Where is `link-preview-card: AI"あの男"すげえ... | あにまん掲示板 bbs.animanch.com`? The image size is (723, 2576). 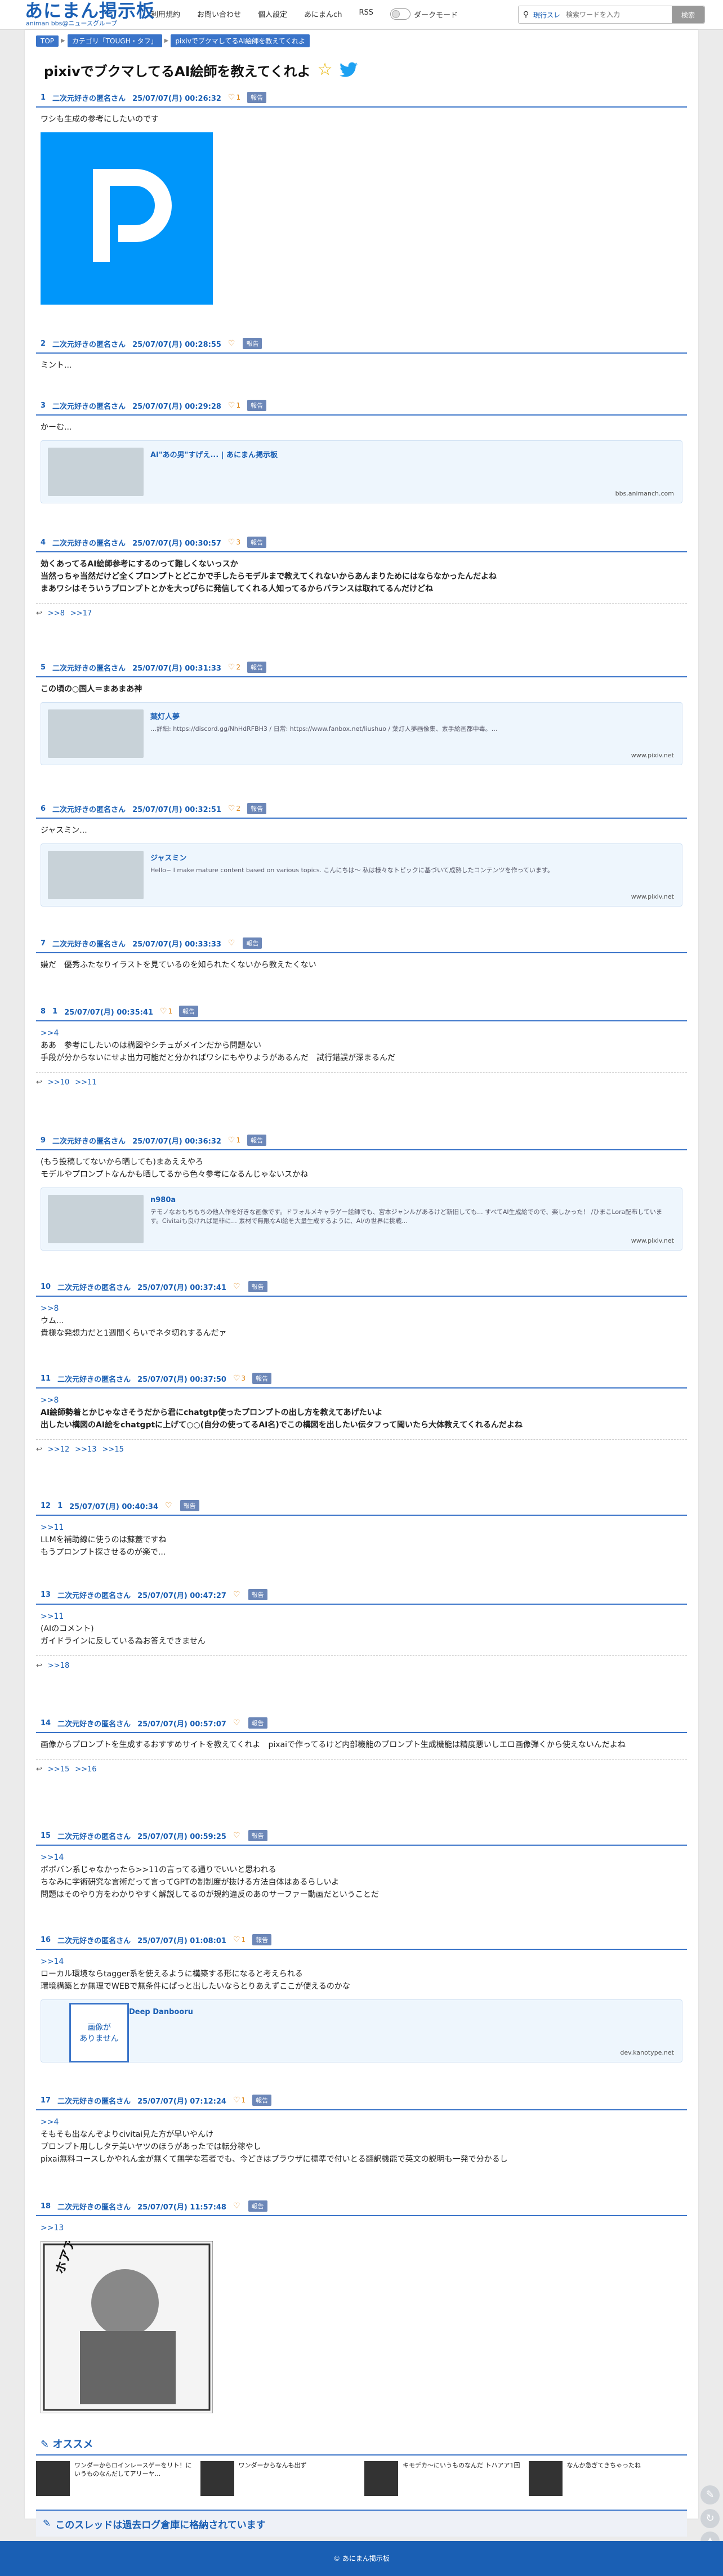 link-preview-card: AI"あの男"すげえ... | あにまん掲示板 bbs.animanch.com is located at coordinates (361, 471).